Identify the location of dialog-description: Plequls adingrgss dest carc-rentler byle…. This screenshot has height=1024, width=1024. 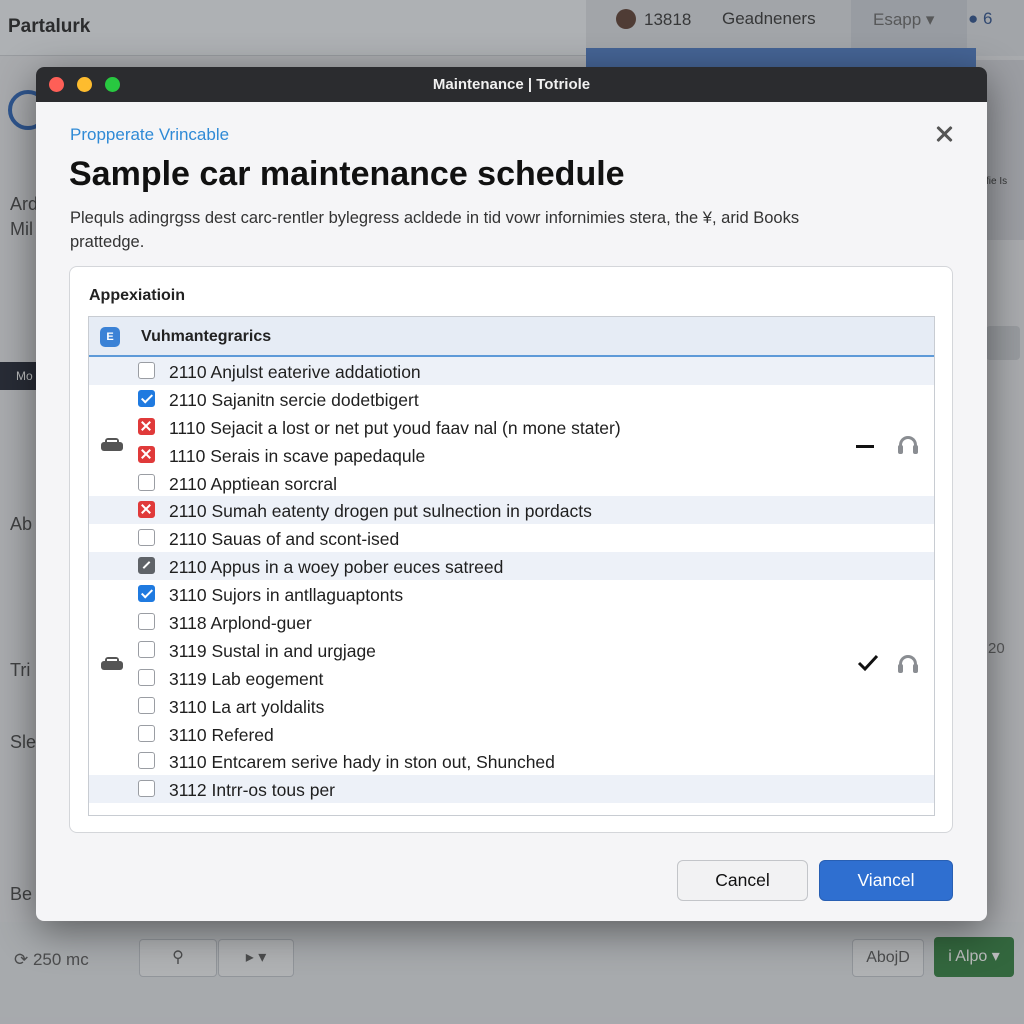
(435, 230).